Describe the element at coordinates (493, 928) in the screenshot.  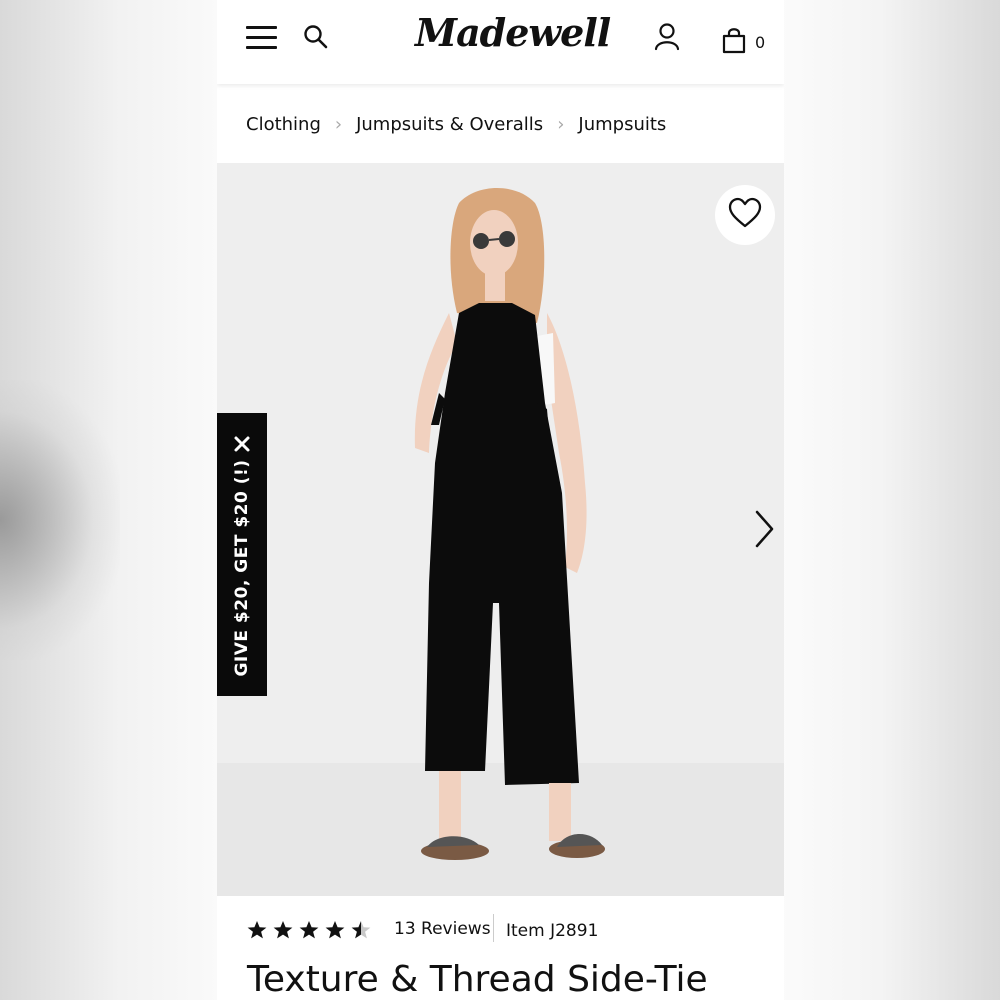
I see `divider` at that location.